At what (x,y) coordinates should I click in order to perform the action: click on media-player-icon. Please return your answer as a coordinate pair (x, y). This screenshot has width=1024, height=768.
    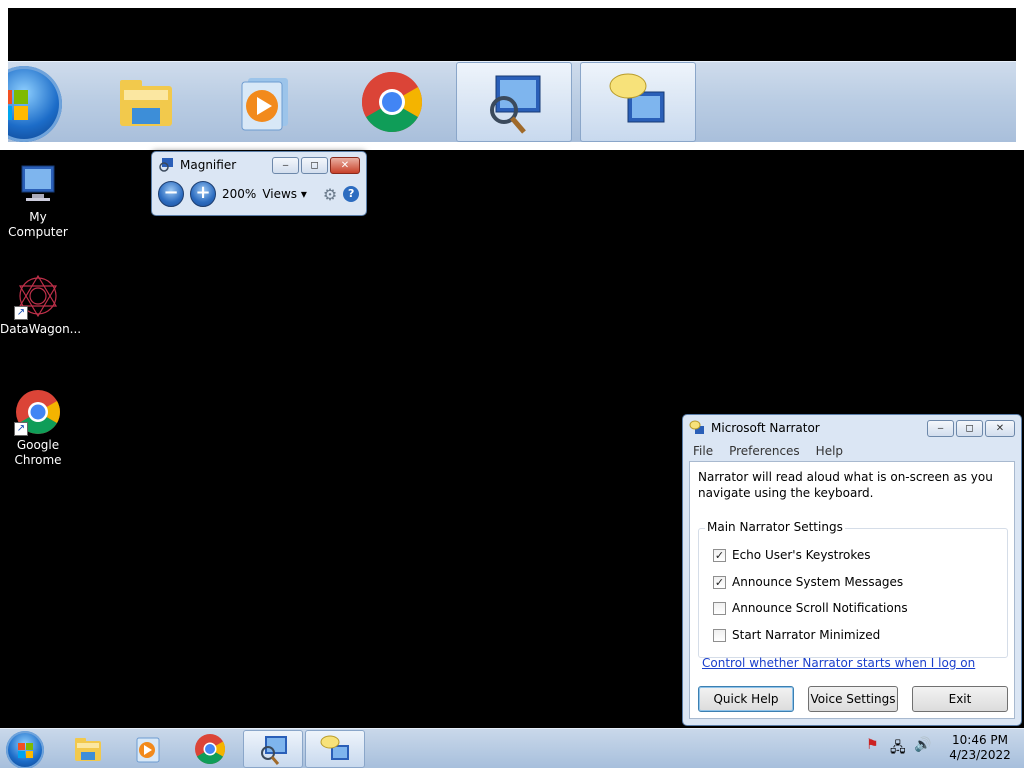
    Looking at the image, I should click on (148, 750).